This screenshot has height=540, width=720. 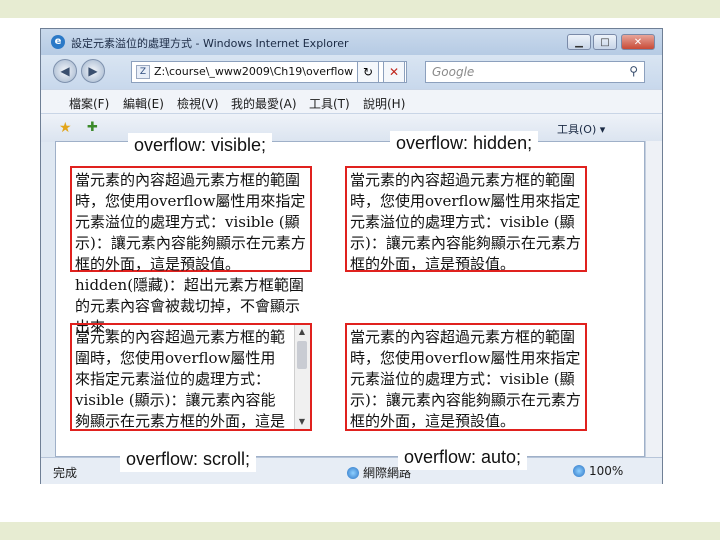 I want to click on add-favorite-icon: ✚, so click(x=92, y=127).